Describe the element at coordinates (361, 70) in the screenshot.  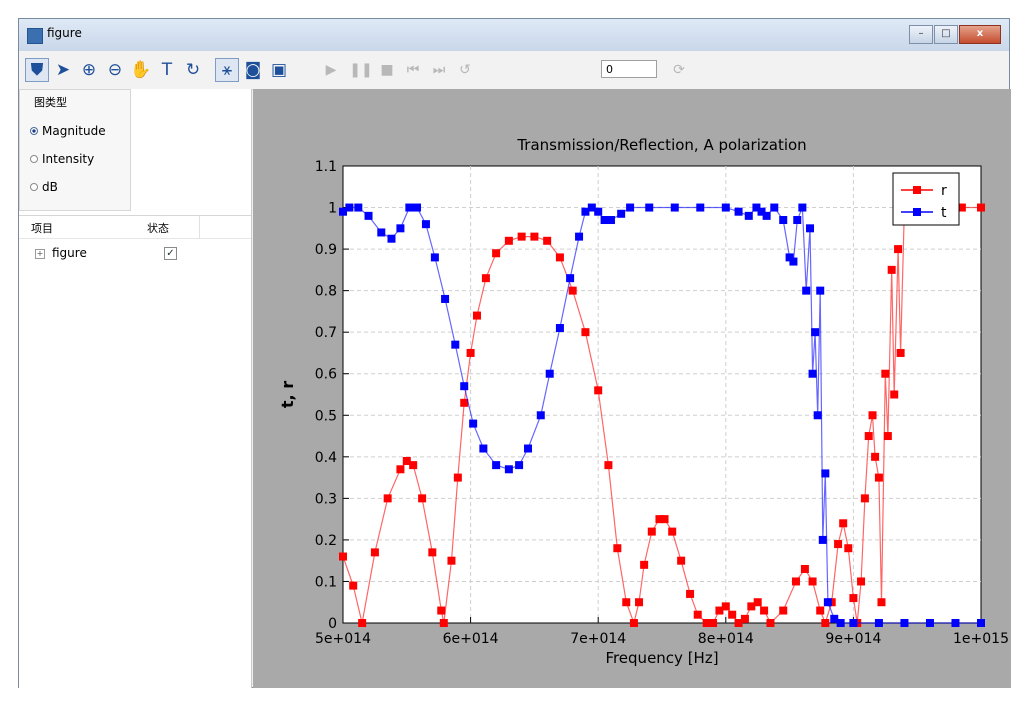
I see `pause-icon: ❚❚` at that location.